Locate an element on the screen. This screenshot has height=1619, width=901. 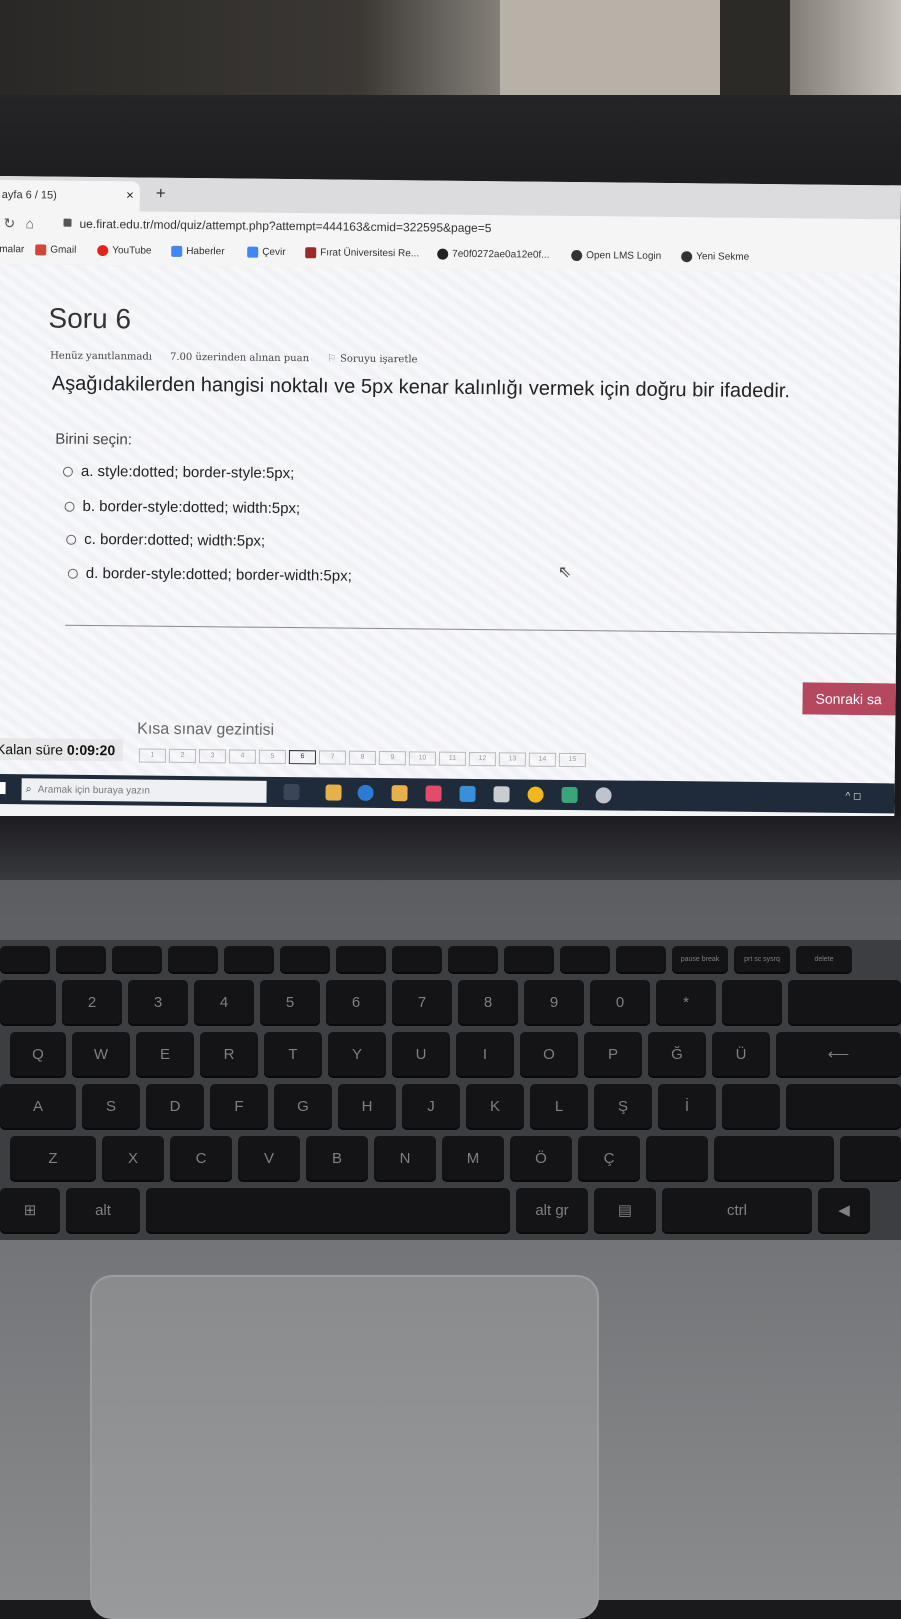
store-icon is located at coordinates (399, 793).